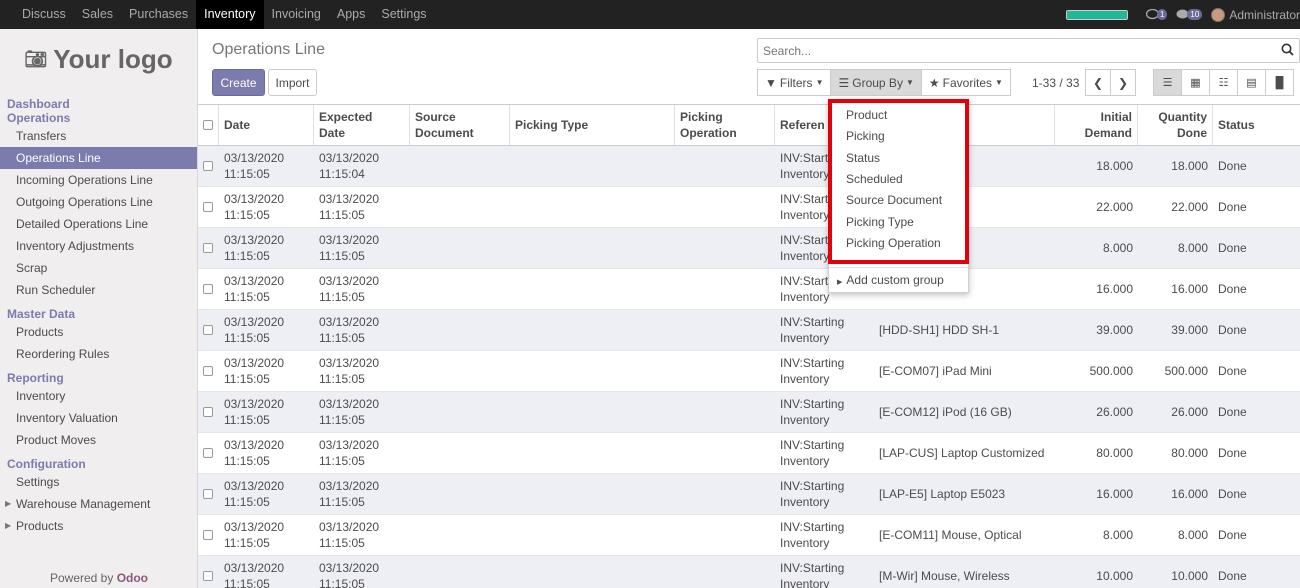 This screenshot has width=1300, height=588. I want to click on cell-product: [M-Wir] Mouse, Wireless, so click(964, 572).